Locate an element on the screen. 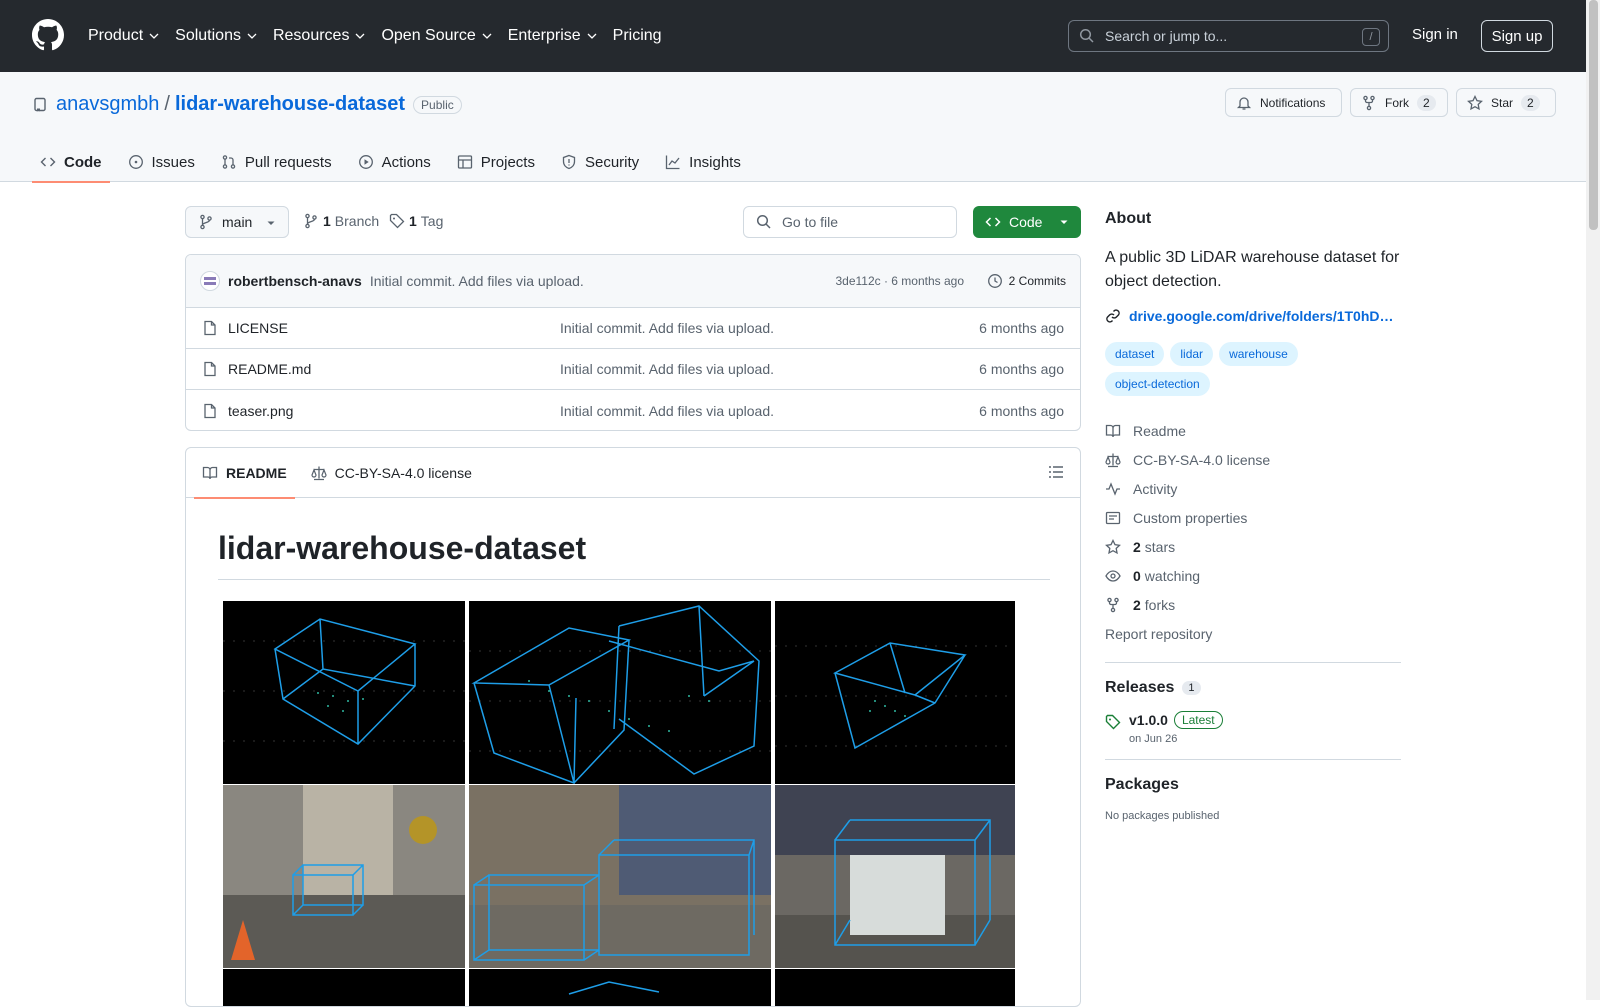  watching-link: 0 watching is located at coordinates (1253, 575).